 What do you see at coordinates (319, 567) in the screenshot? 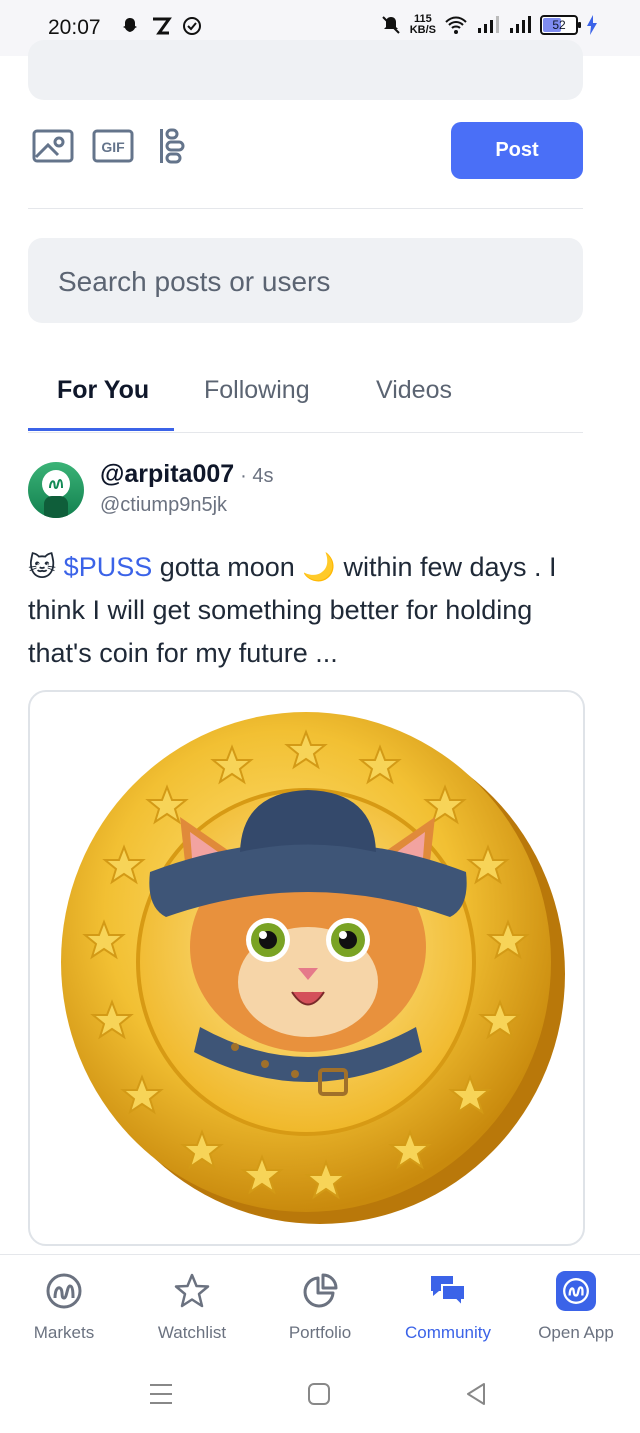
I see `moon-emoji-icon: 🌙` at bounding box center [319, 567].